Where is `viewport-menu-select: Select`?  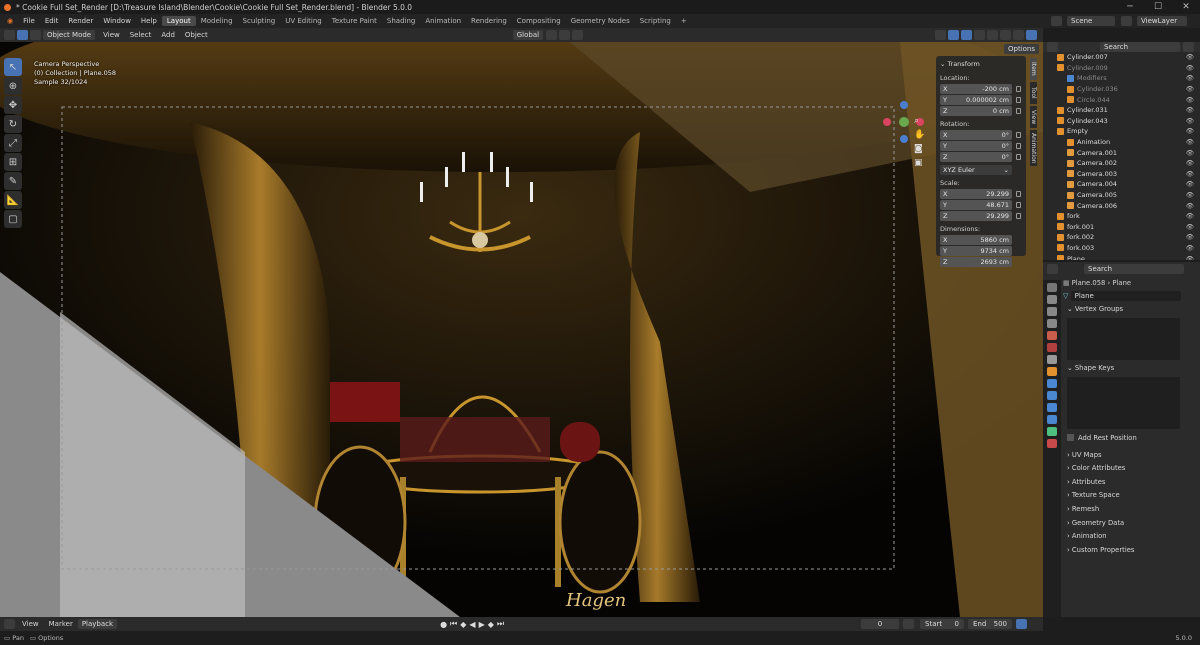
viewport-menu-select: Select is located at coordinates (141, 35).